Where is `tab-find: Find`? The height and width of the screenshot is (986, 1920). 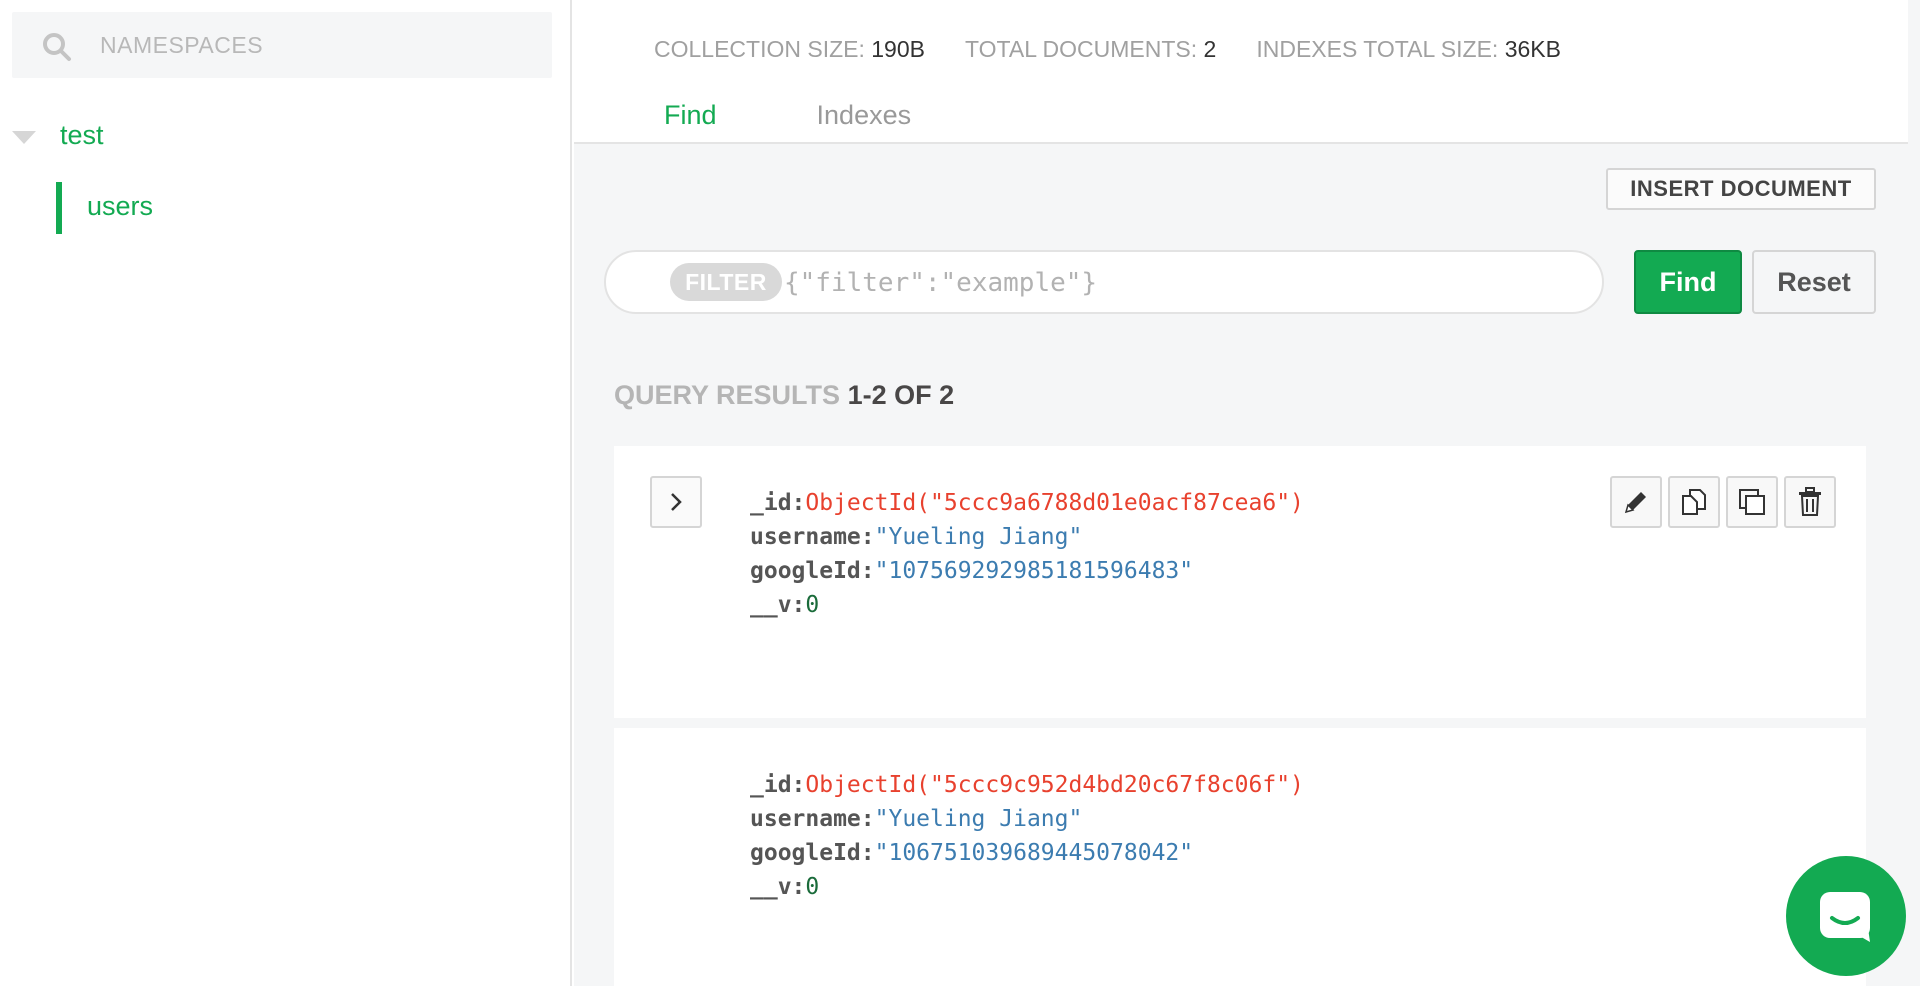
tab-find: Find is located at coordinates (690, 115).